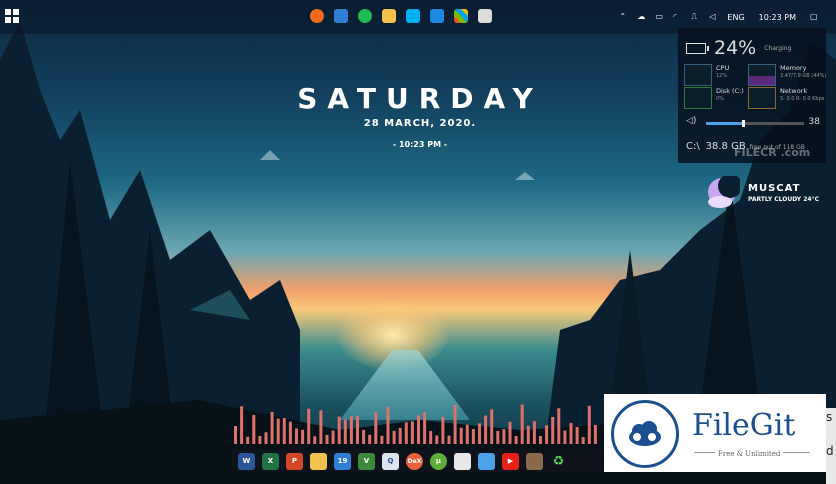 The image size is (836, 484). I want to click on cpu-graph, so click(698, 75).